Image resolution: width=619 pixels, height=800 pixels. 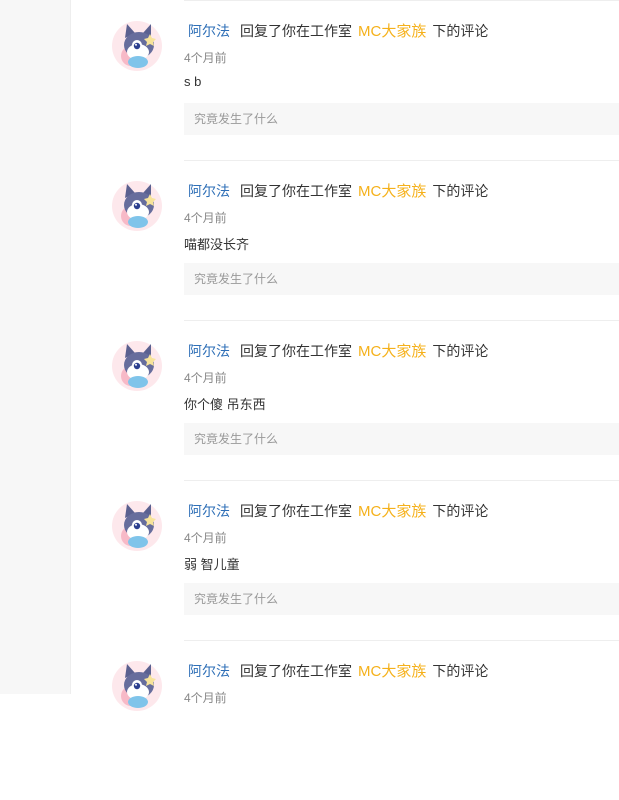 I want to click on left-sidebar, so click(x=35, y=347).